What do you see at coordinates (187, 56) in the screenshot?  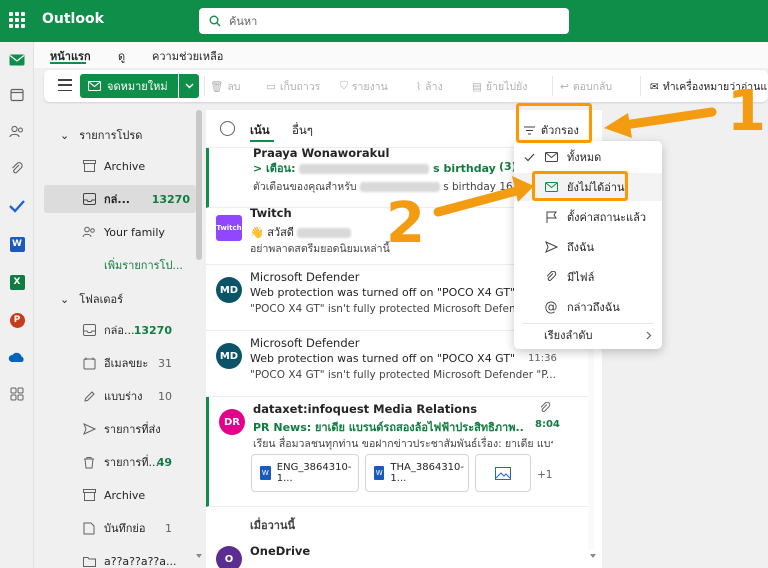 I see `tab-help: ความช่วยเหลือ` at bounding box center [187, 56].